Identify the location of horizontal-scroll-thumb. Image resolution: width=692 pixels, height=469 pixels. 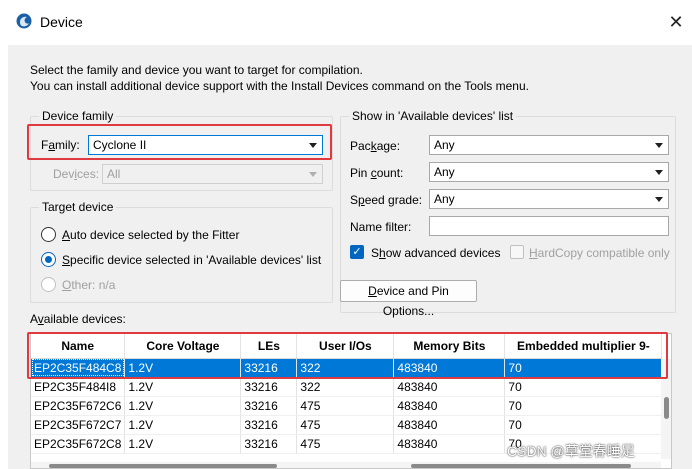
(163, 466).